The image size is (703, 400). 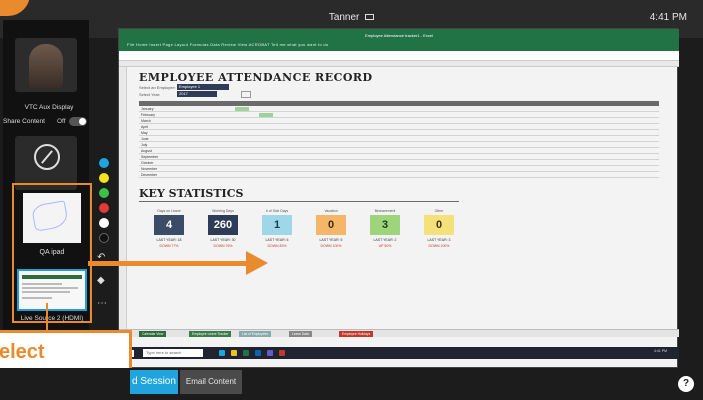 I want to click on month-label: June, so click(x=145, y=139).